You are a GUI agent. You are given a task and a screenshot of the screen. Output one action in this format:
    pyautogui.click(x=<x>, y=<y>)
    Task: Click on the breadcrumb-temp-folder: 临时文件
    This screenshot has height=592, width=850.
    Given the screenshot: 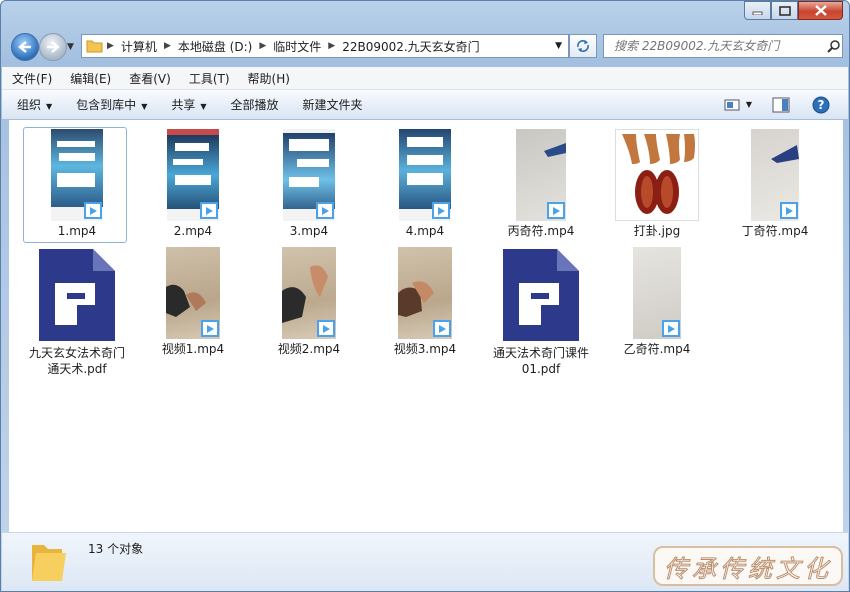 What is the action you would take?
    pyautogui.click(x=297, y=46)
    